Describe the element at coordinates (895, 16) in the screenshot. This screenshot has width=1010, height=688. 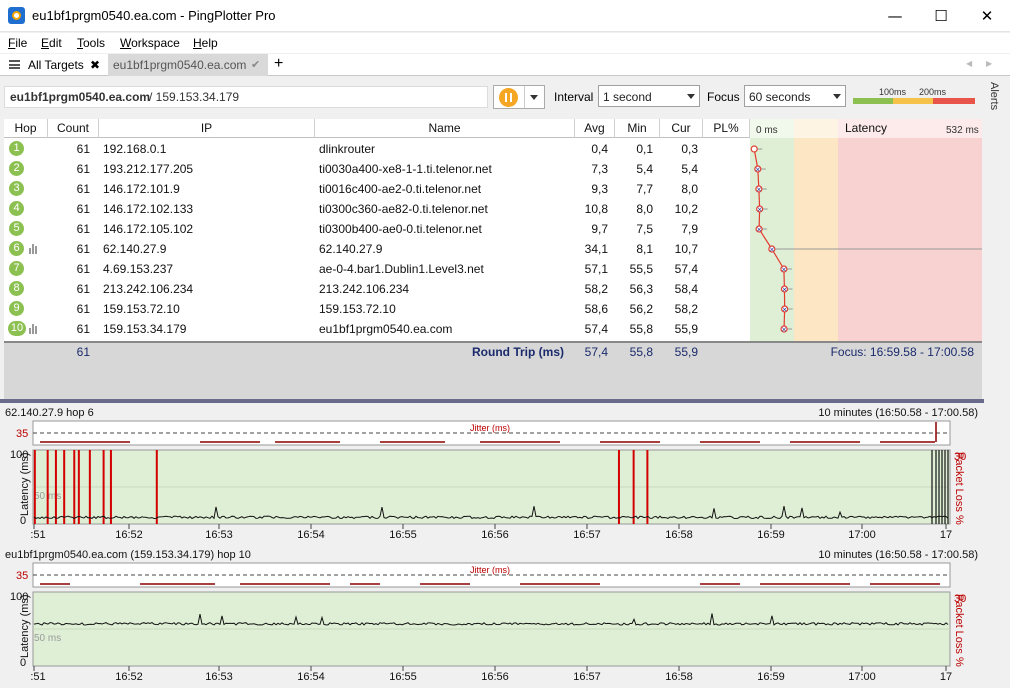
I see `minimize-button: —` at that location.